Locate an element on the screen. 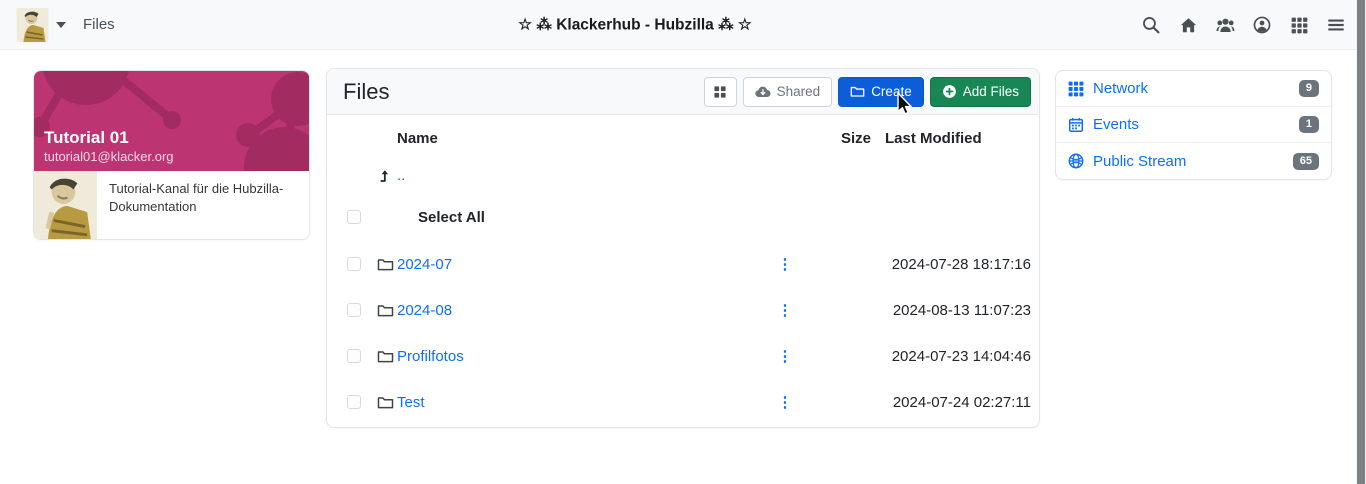  add-files-button: Add Files is located at coordinates (980, 91).